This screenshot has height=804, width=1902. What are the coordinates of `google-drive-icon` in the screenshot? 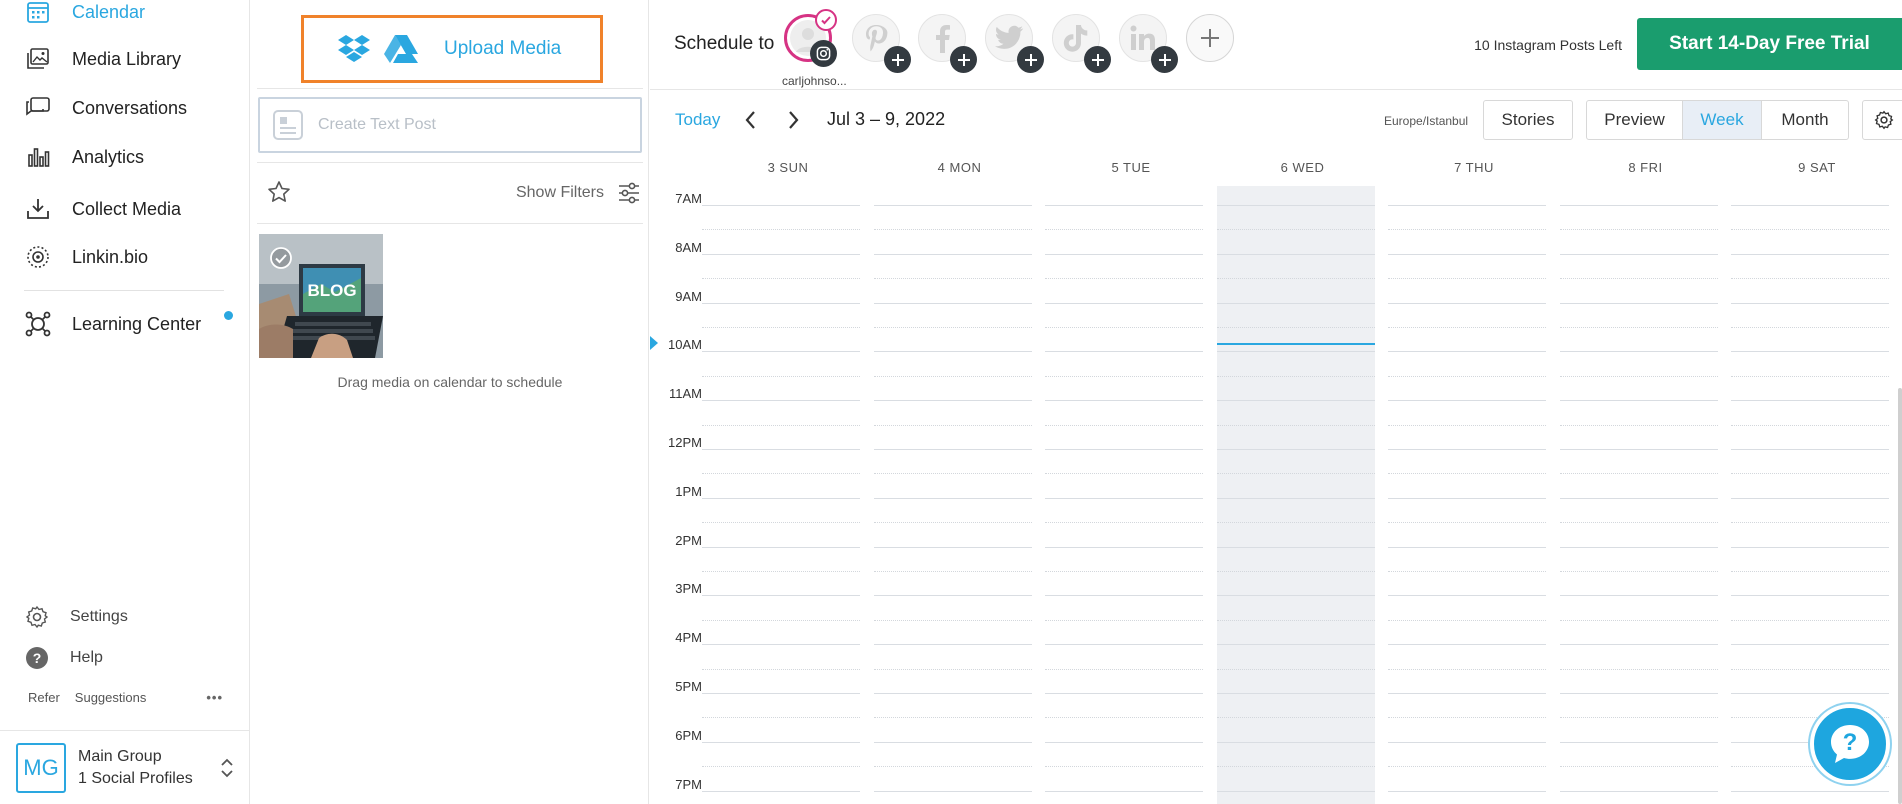 It's located at (401, 49).